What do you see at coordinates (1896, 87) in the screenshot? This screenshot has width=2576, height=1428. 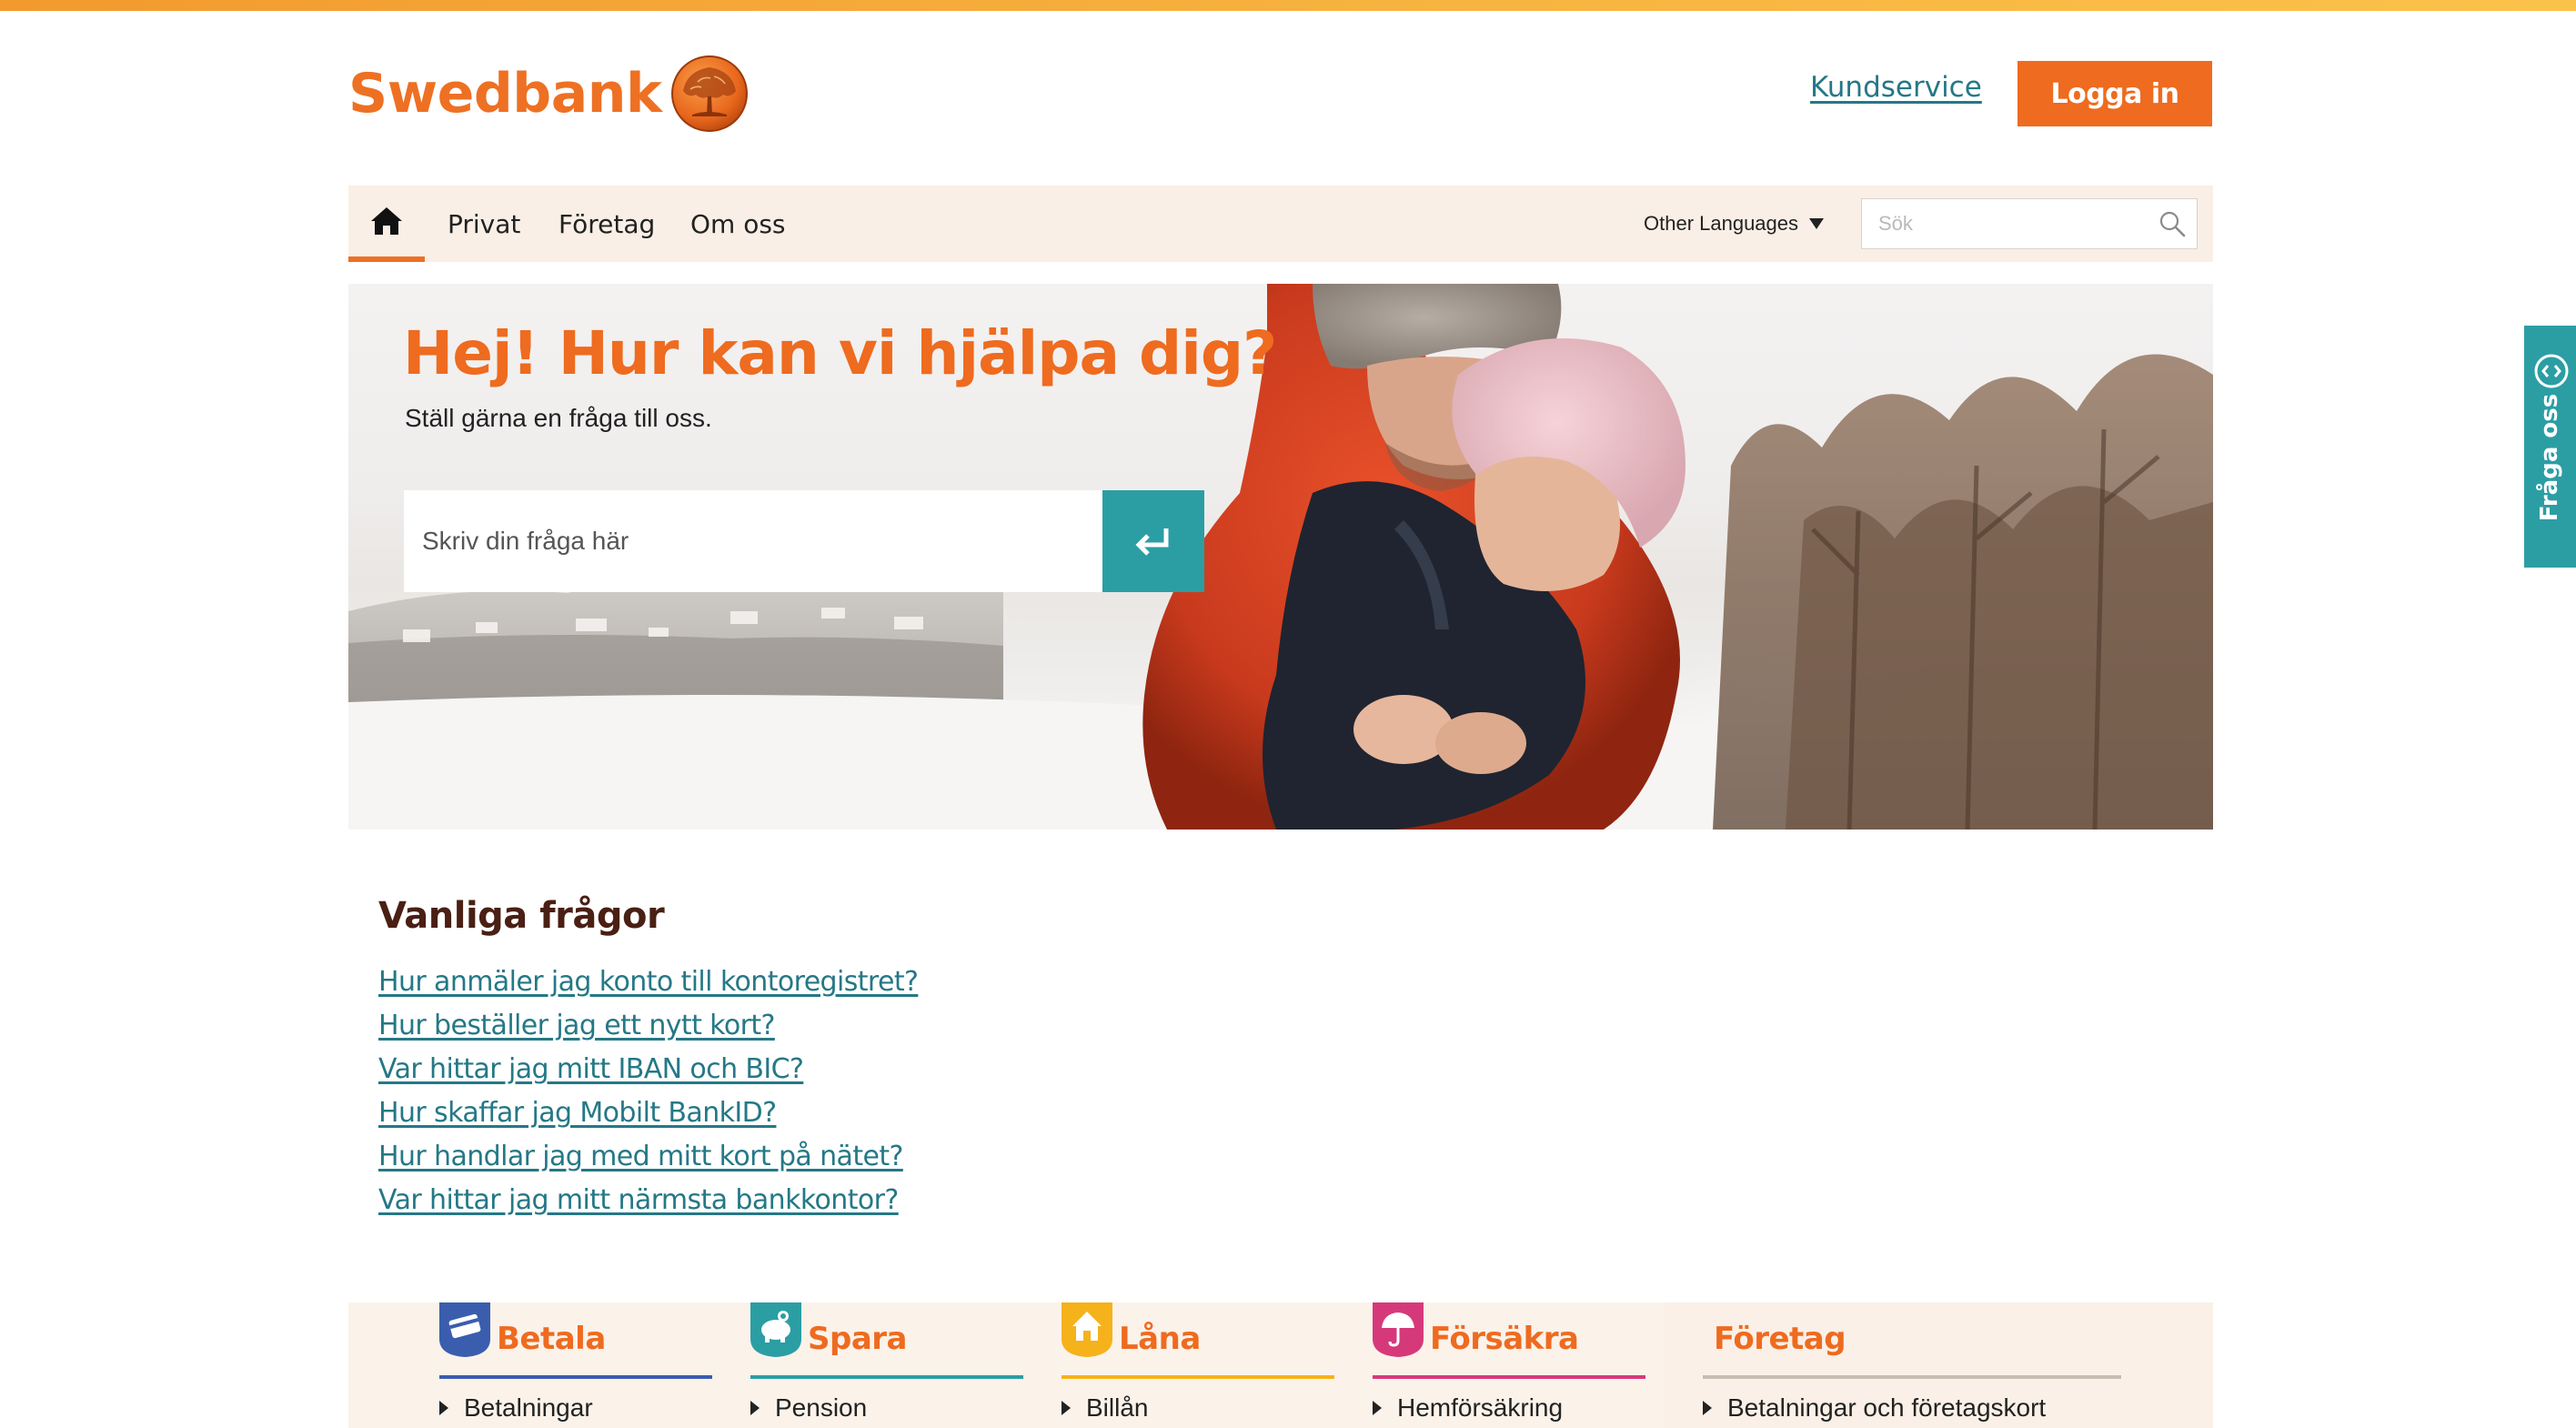 I see `kundservice-link: Kundservice` at bounding box center [1896, 87].